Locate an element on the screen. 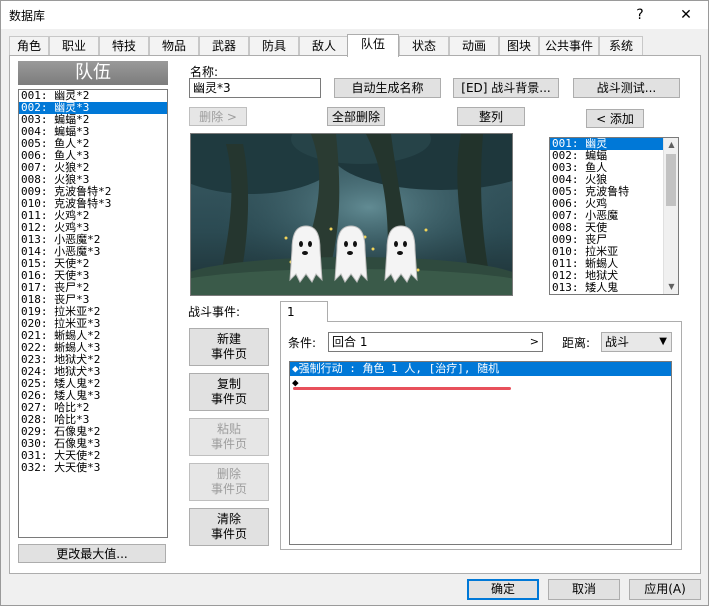 This screenshot has height=606, width=709. tab-tilesets: 图块 is located at coordinates (519, 46).